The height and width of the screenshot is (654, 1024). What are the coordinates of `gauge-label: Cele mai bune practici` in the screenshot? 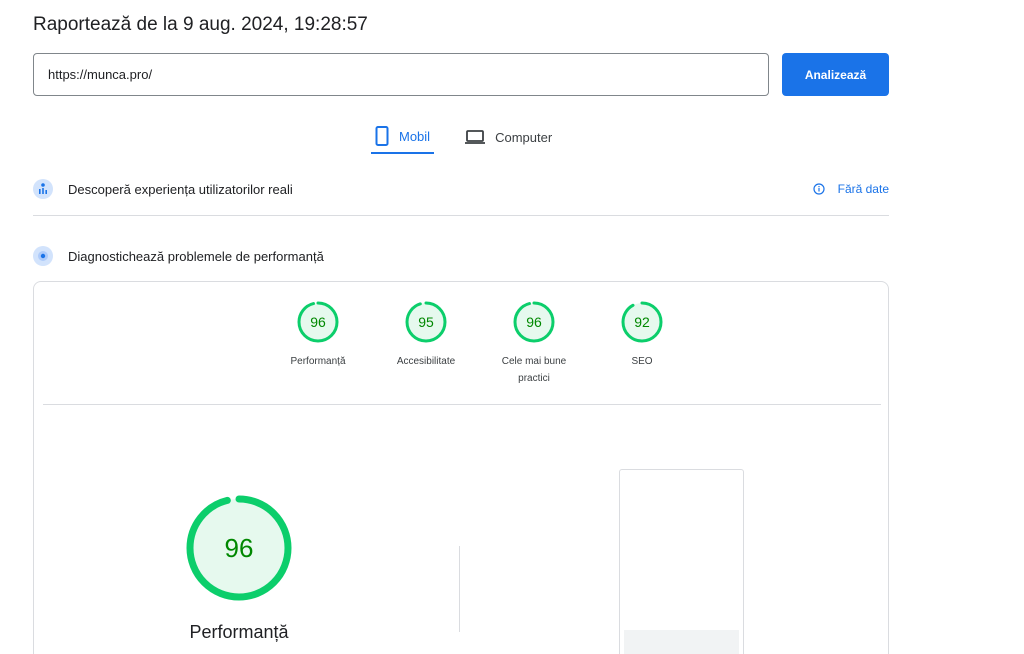 It's located at (534, 370).